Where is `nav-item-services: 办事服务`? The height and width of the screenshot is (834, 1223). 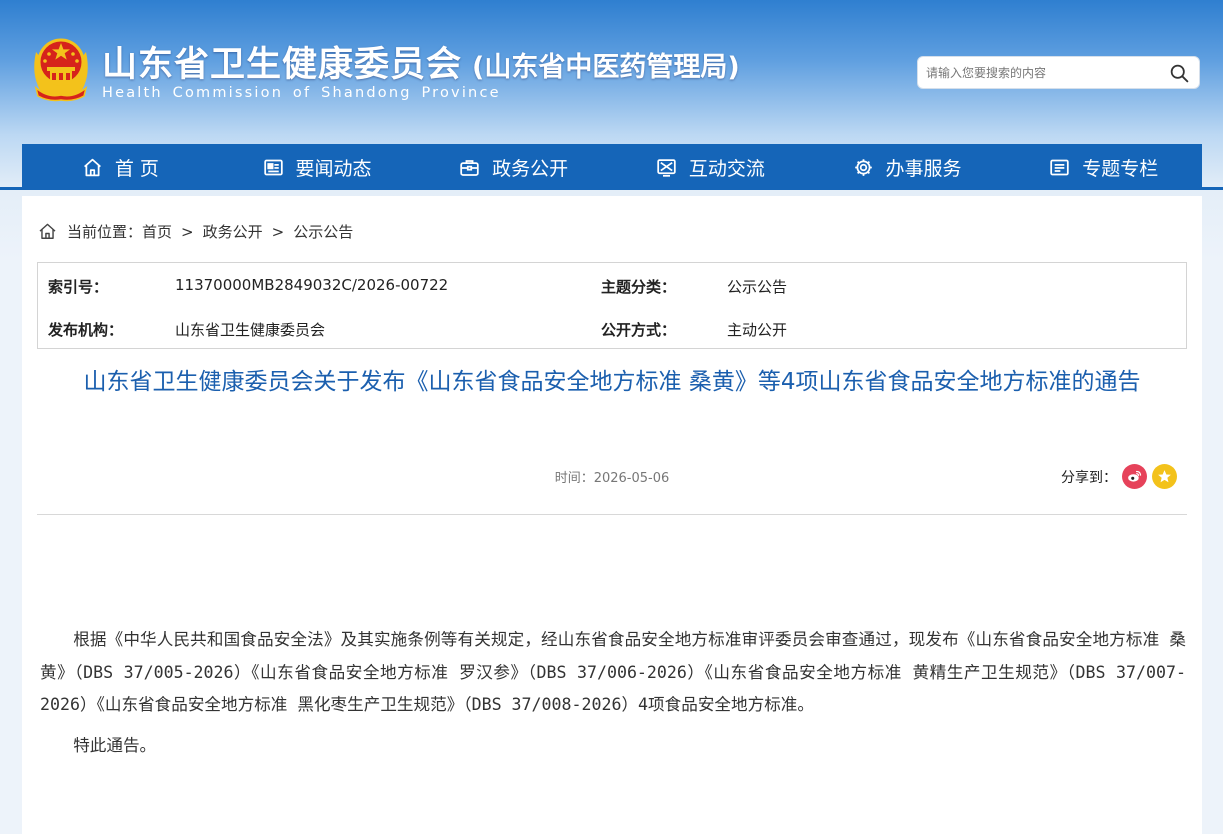 nav-item-services: 办事服务 is located at coordinates (907, 167).